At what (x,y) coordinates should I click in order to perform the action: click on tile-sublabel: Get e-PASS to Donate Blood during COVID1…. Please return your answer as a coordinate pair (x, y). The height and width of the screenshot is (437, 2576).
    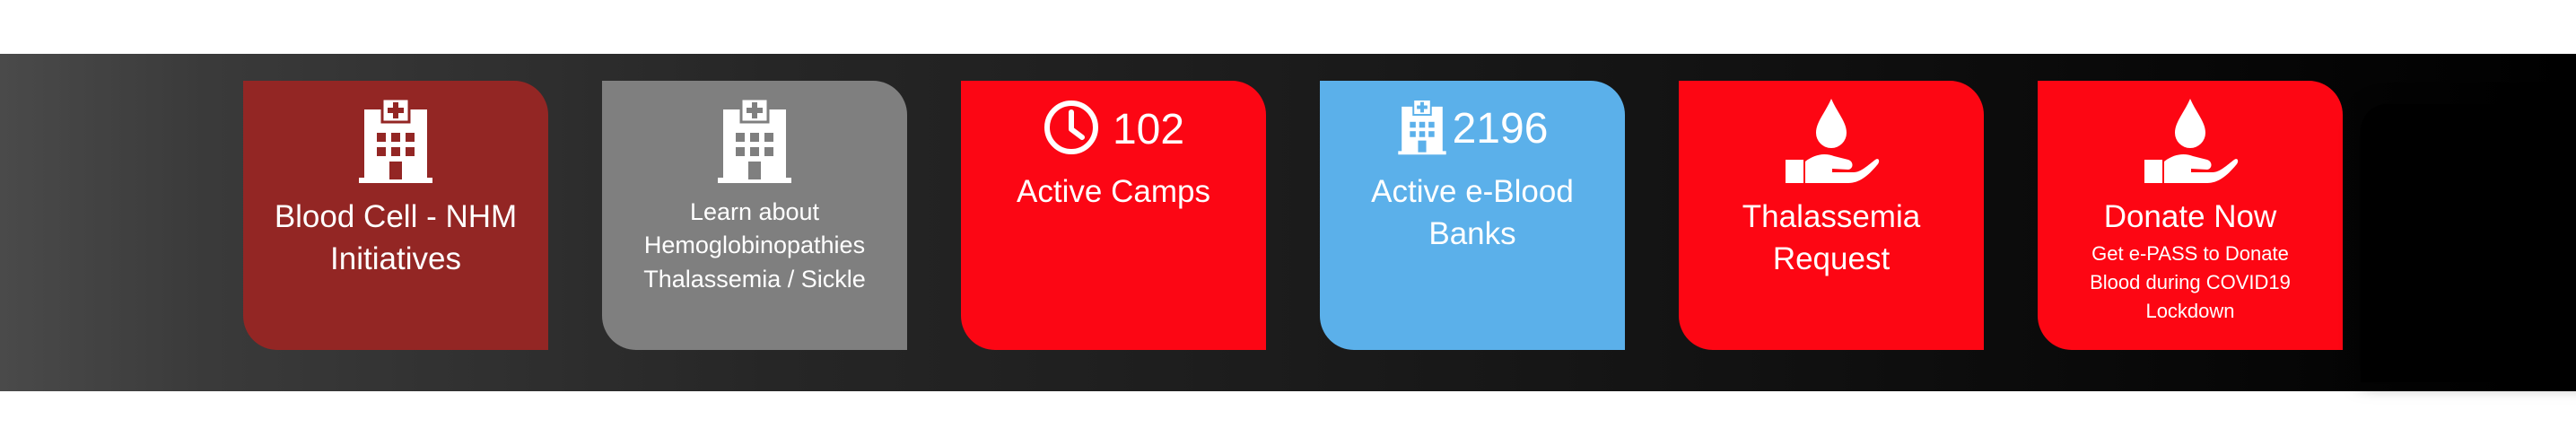
    Looking at the image, I should click on (2191, 282).